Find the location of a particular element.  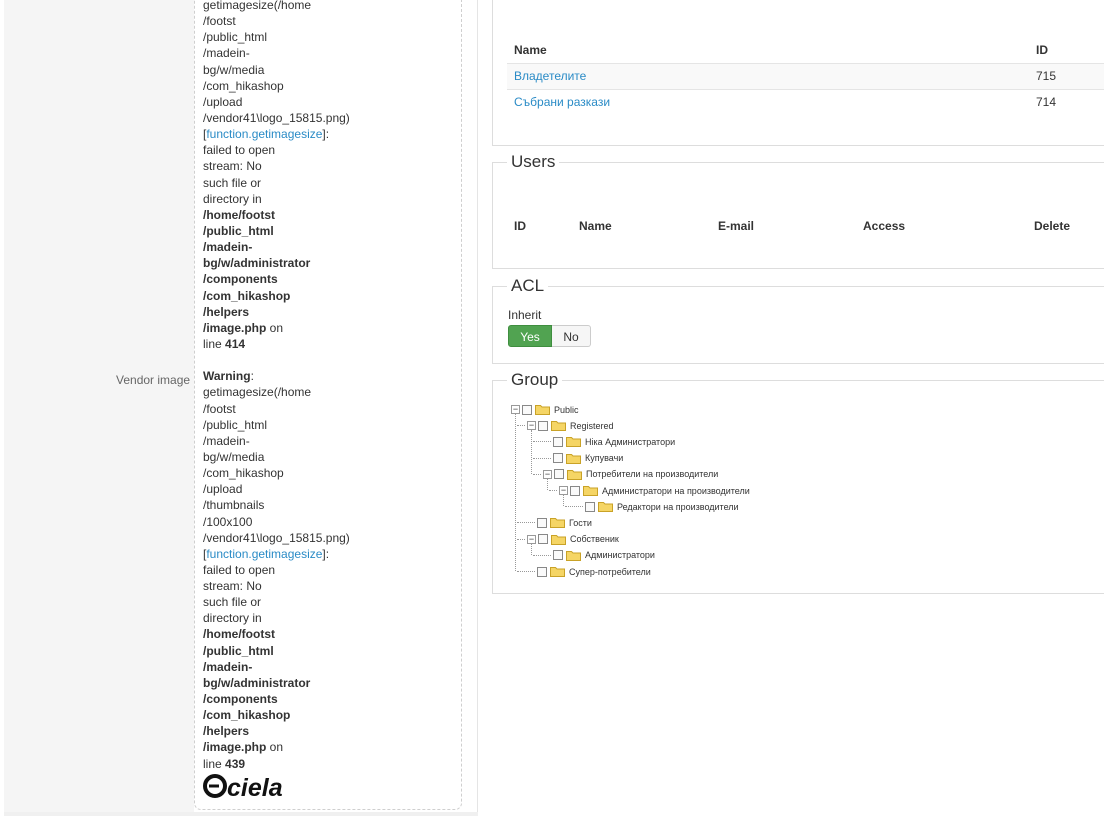

inherit-yes-button: Yes is located at coordinates (530, 336).